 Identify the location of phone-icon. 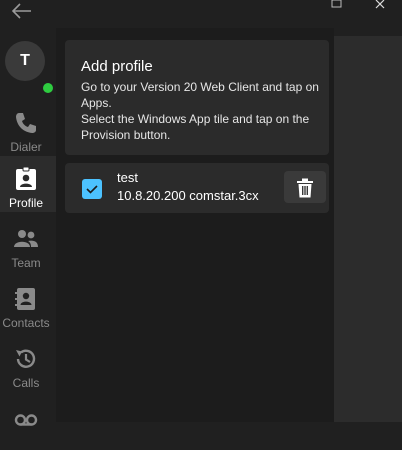
(26, 123).